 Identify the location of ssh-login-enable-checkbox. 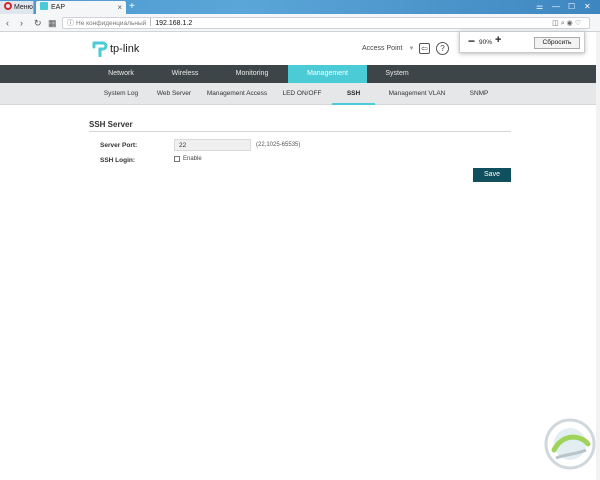
(177, 159).